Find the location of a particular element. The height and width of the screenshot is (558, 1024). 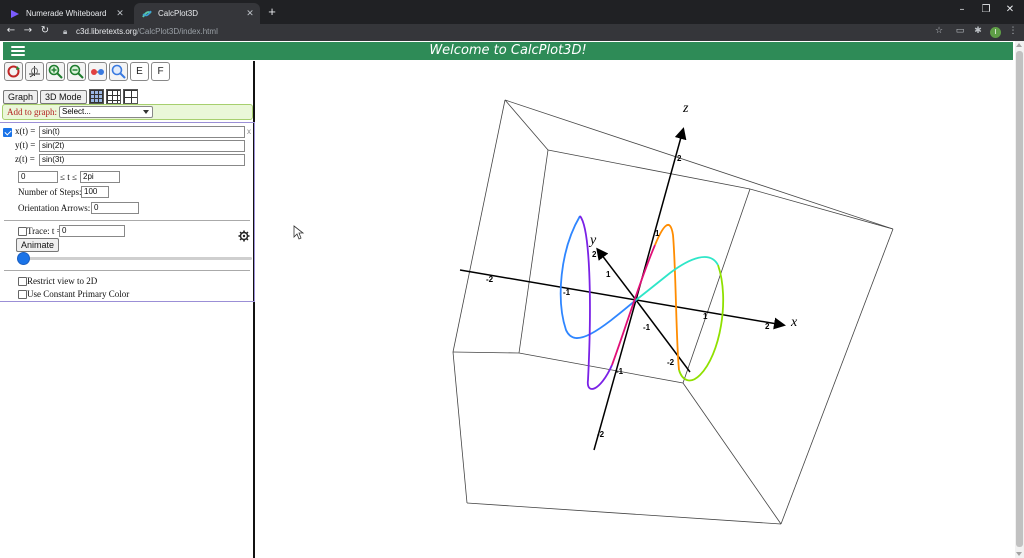

axes-icon is located at coordinates (34, 71).